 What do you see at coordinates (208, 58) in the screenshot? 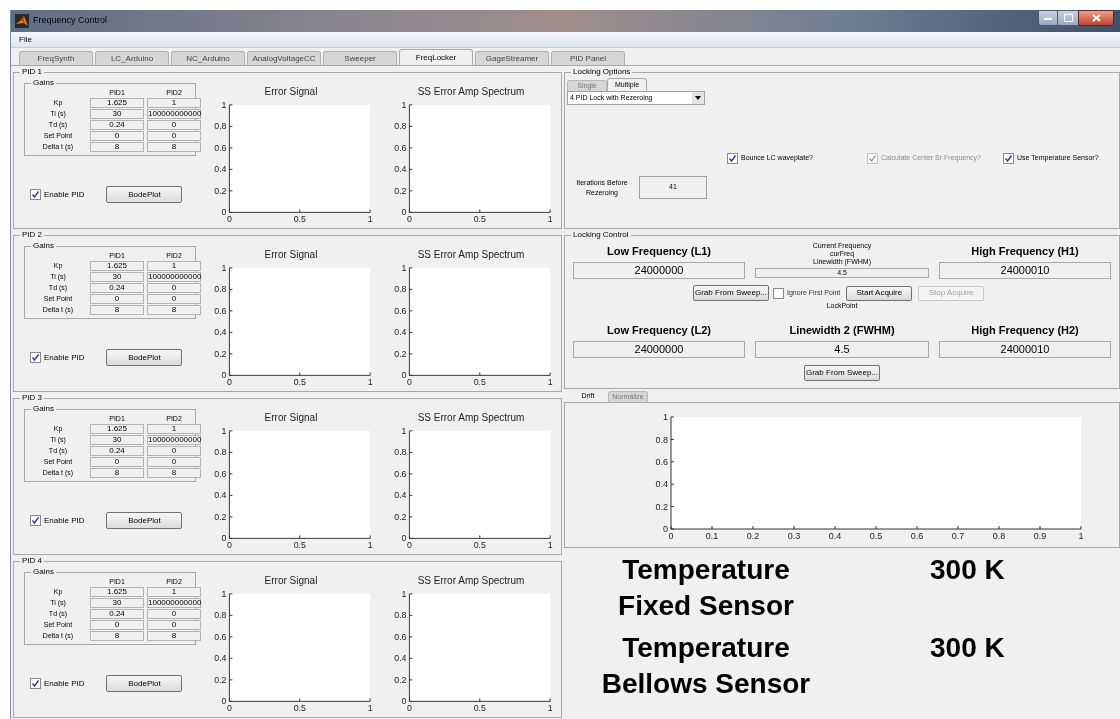
I see `tab: NC_Arduino` at bounding box center [208, 58].